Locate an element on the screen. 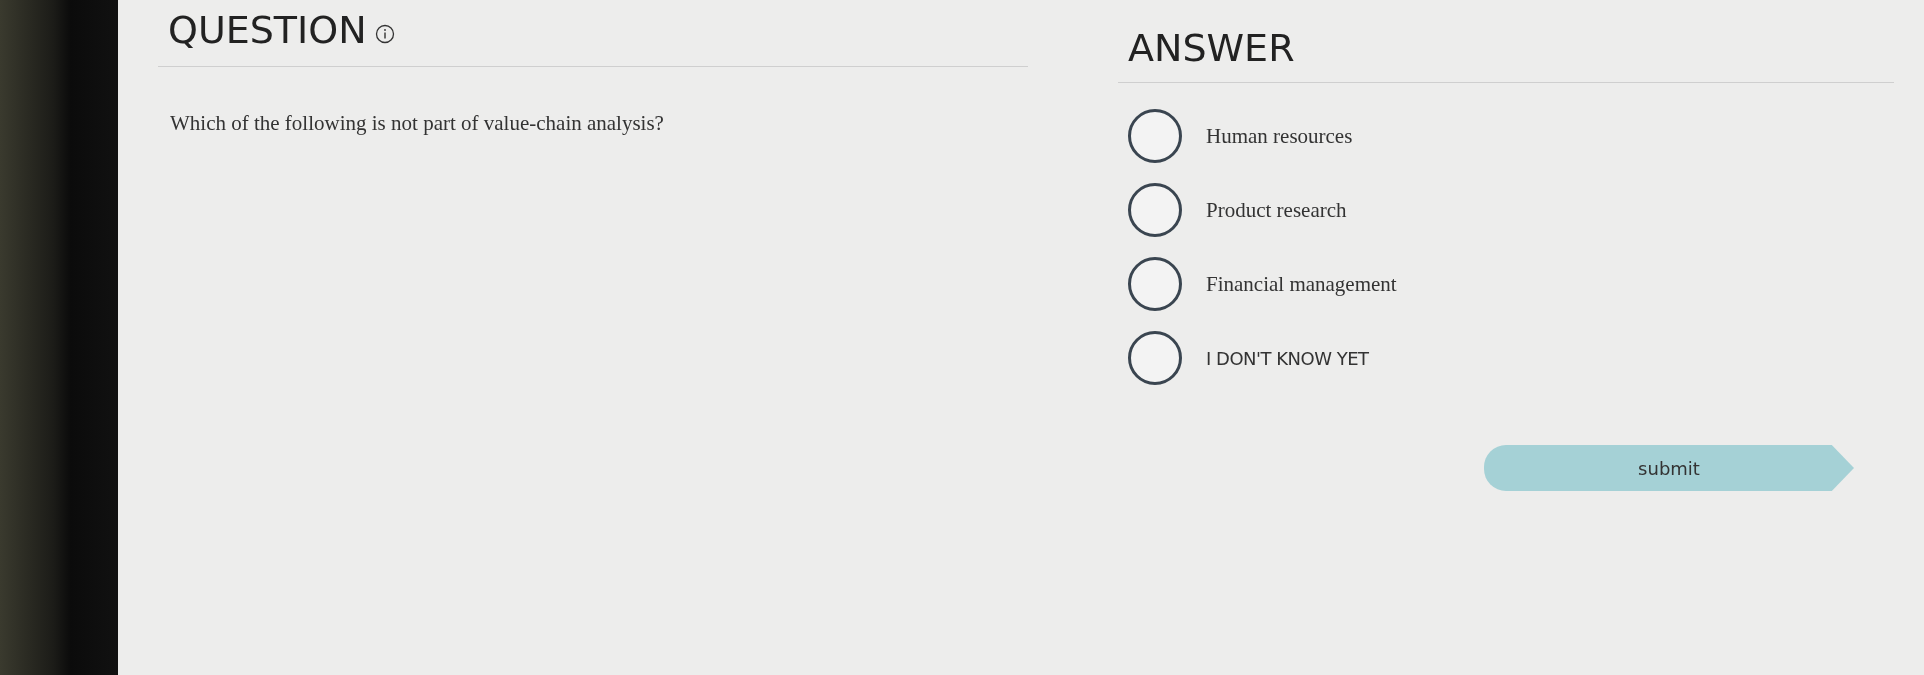 This screenshot has width=1924, height=675. answer-option: Product research is located at coordinates (1237, 210).